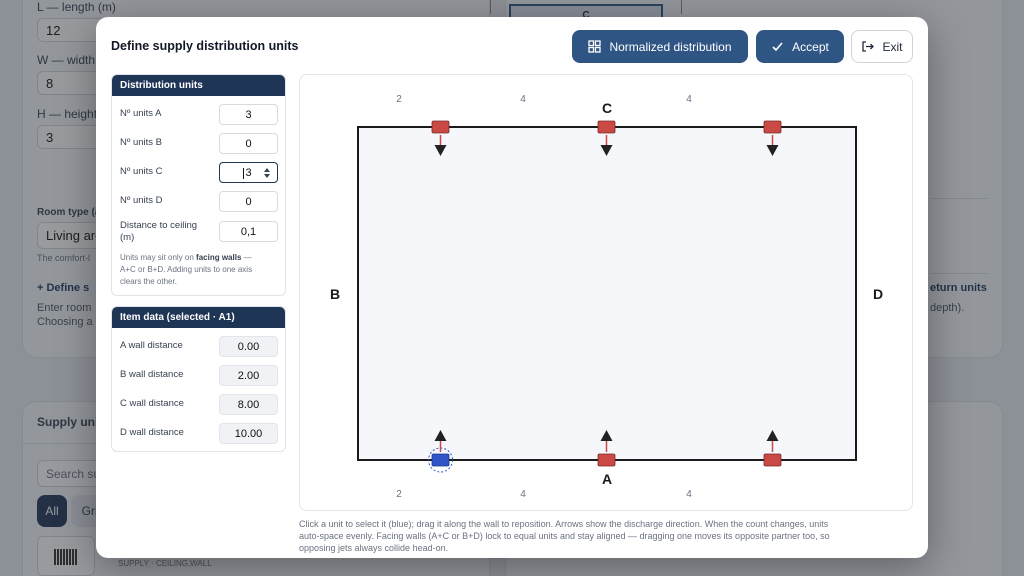 The height and width of the screenshot is (576, 1024). I want to click on normalized-distribution-button: Normalized distribution, so click(660, 46).